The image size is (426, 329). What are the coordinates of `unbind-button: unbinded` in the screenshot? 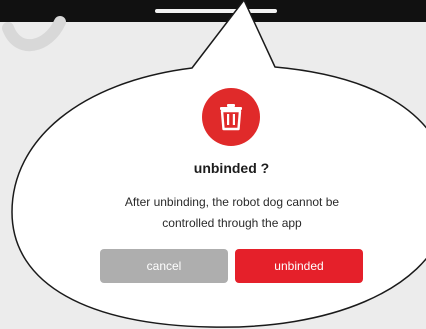 It's located at (299, 266).